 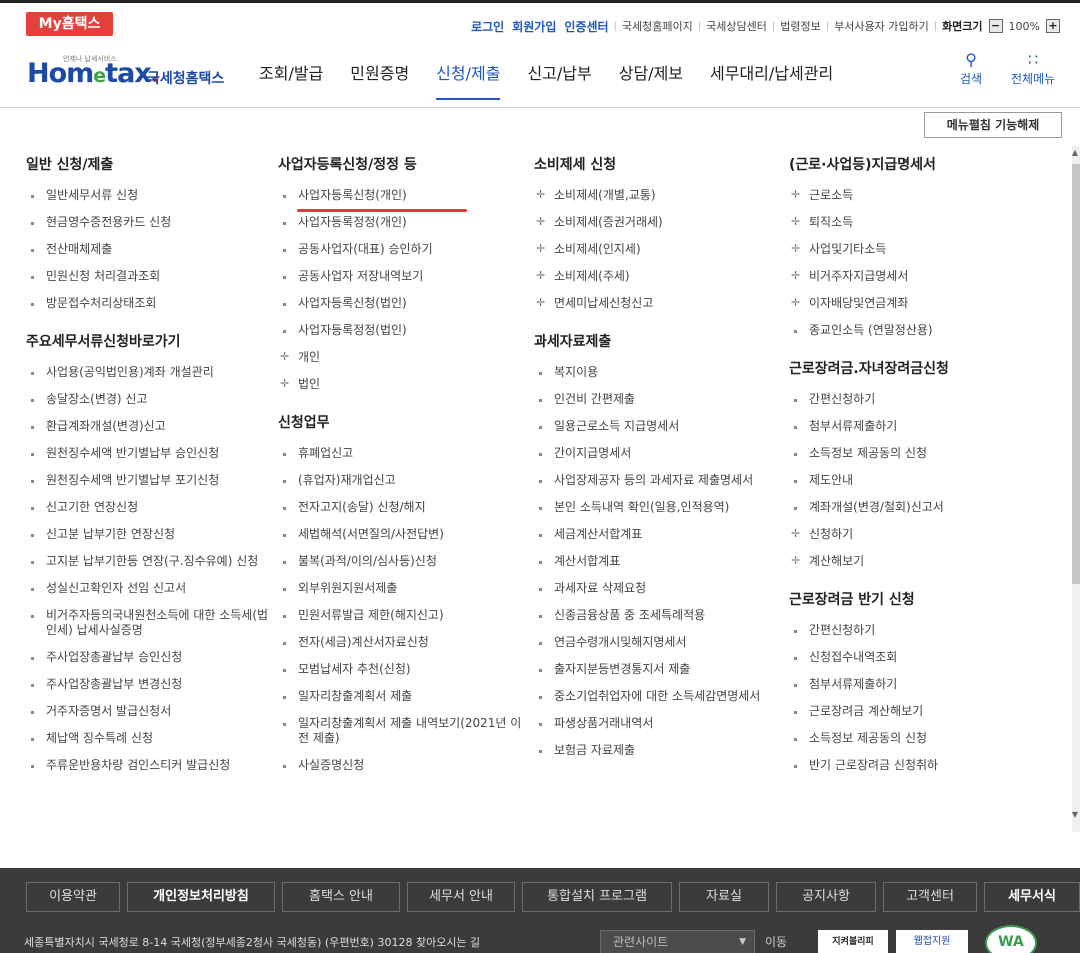 I want to click on menu-item: 주사업장총괄납부 변경신청, so click(x=151, y=684).